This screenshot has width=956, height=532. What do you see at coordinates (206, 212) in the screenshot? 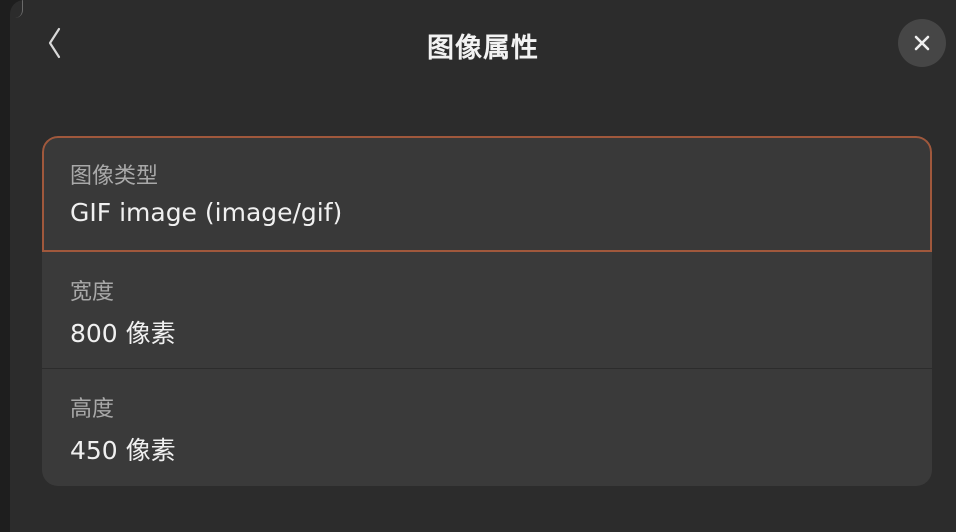
I see `property-value: GIF image (image/gif)` at bounding box center [206, 212].